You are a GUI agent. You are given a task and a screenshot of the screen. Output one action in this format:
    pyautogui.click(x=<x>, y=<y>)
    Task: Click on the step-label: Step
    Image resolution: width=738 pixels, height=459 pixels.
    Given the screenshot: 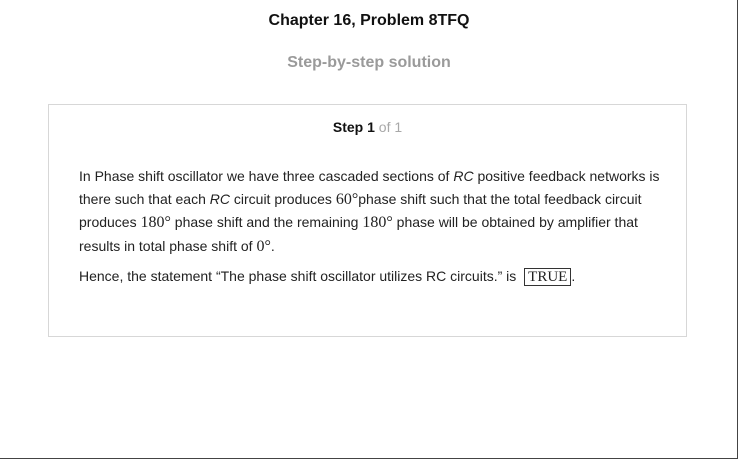 What is the action you would take?
    pyautogui.click(x=348, y=127)
    